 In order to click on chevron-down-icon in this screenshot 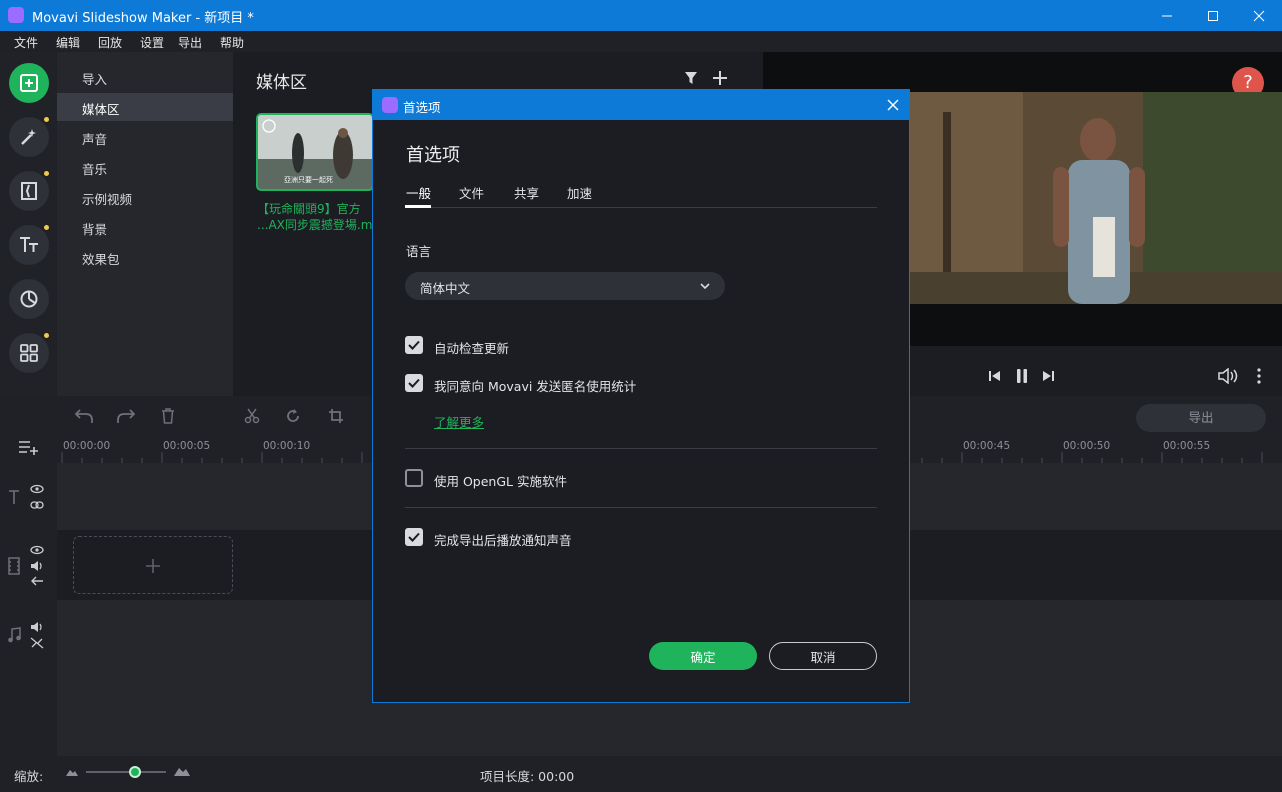, I will do `click(705, 286)`.